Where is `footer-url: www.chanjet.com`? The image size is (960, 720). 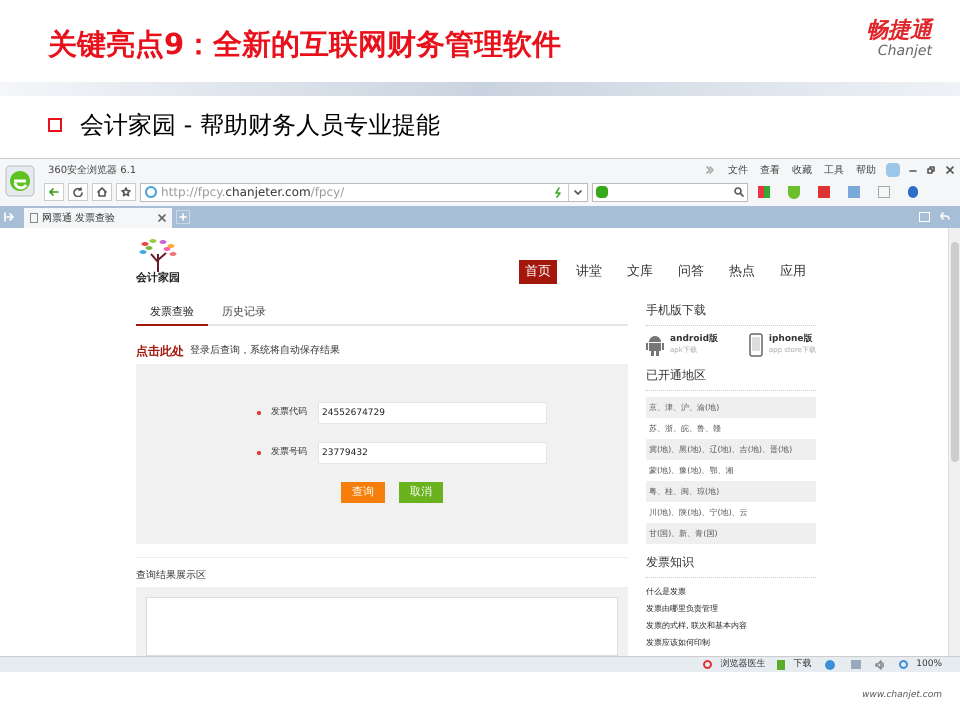
footer-url: www.chanjet.com is located at coordinates (902, 695).